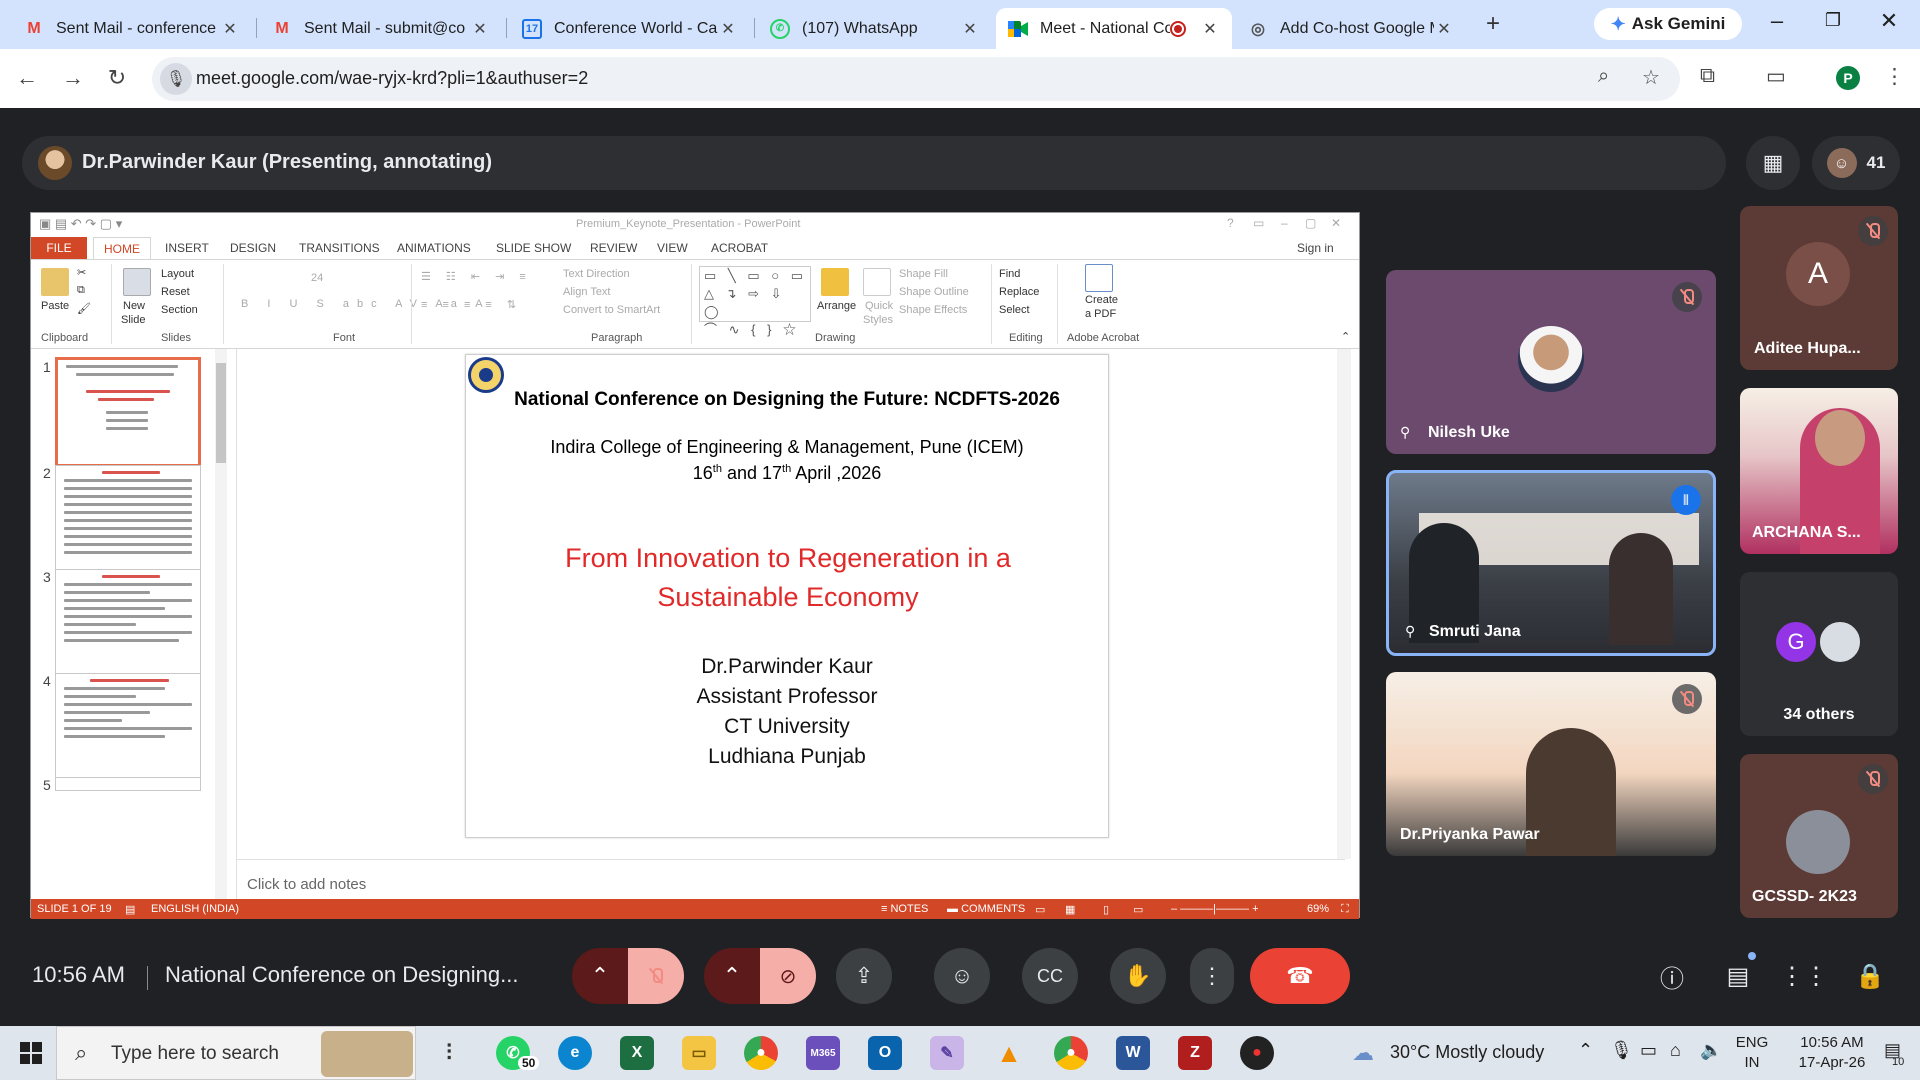 This screenshot has width=1920, height=1080. What do you see at coordinates (1894, 76) in the screenshot?
I see `menu-icon: ⋮` at bounding box center [1894, 76].